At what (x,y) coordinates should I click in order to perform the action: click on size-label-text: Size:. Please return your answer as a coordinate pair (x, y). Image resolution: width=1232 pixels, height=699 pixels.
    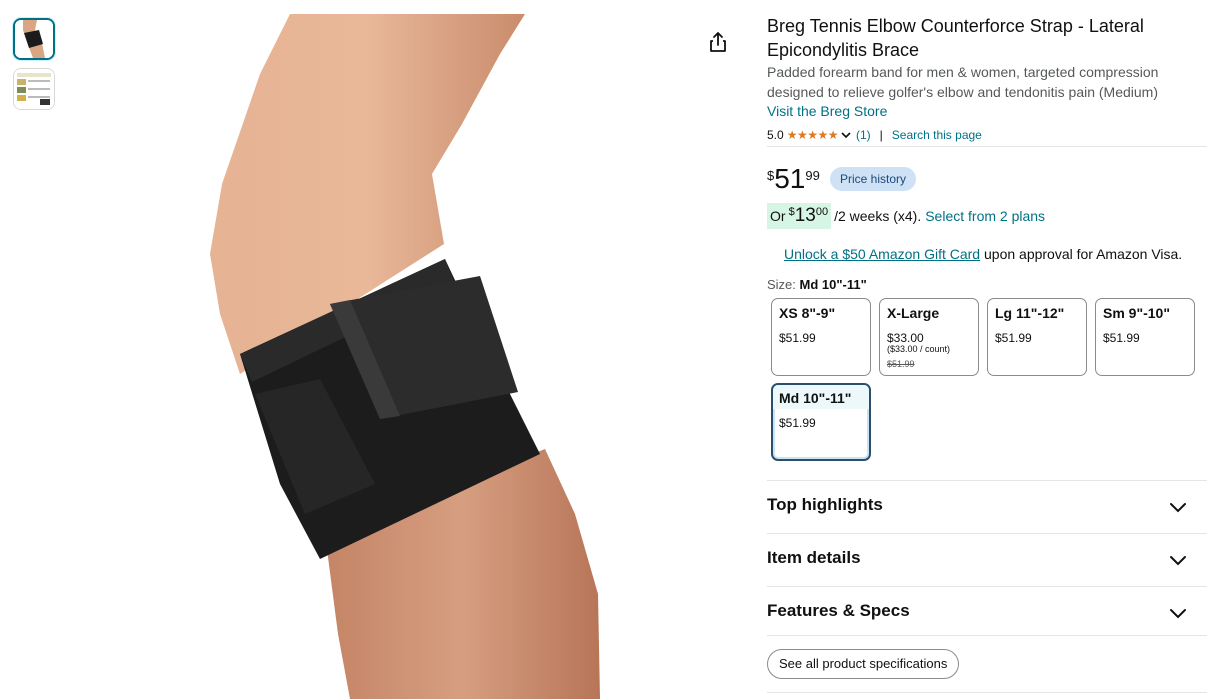
    Looking at the image, I should click on (783, 284).